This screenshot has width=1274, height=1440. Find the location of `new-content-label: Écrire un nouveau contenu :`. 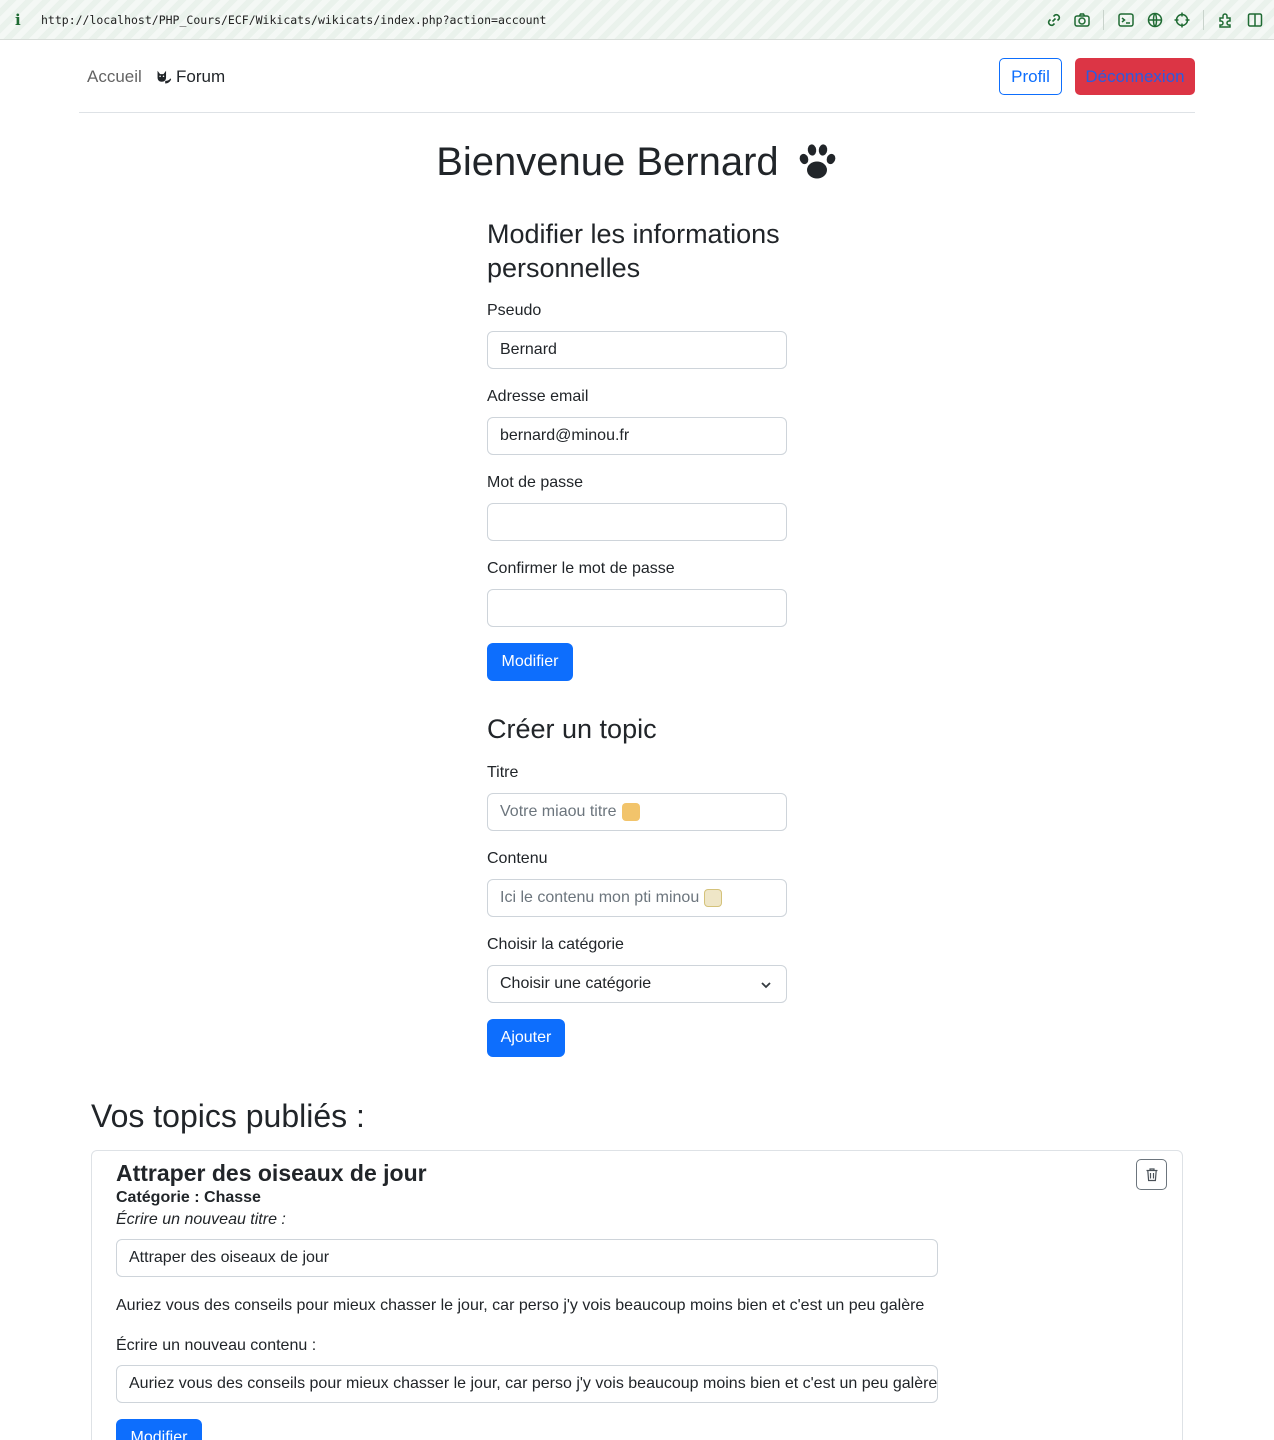

new-content-label: Écrire un nouveau contenu : is located at coordinates (216, 1345).